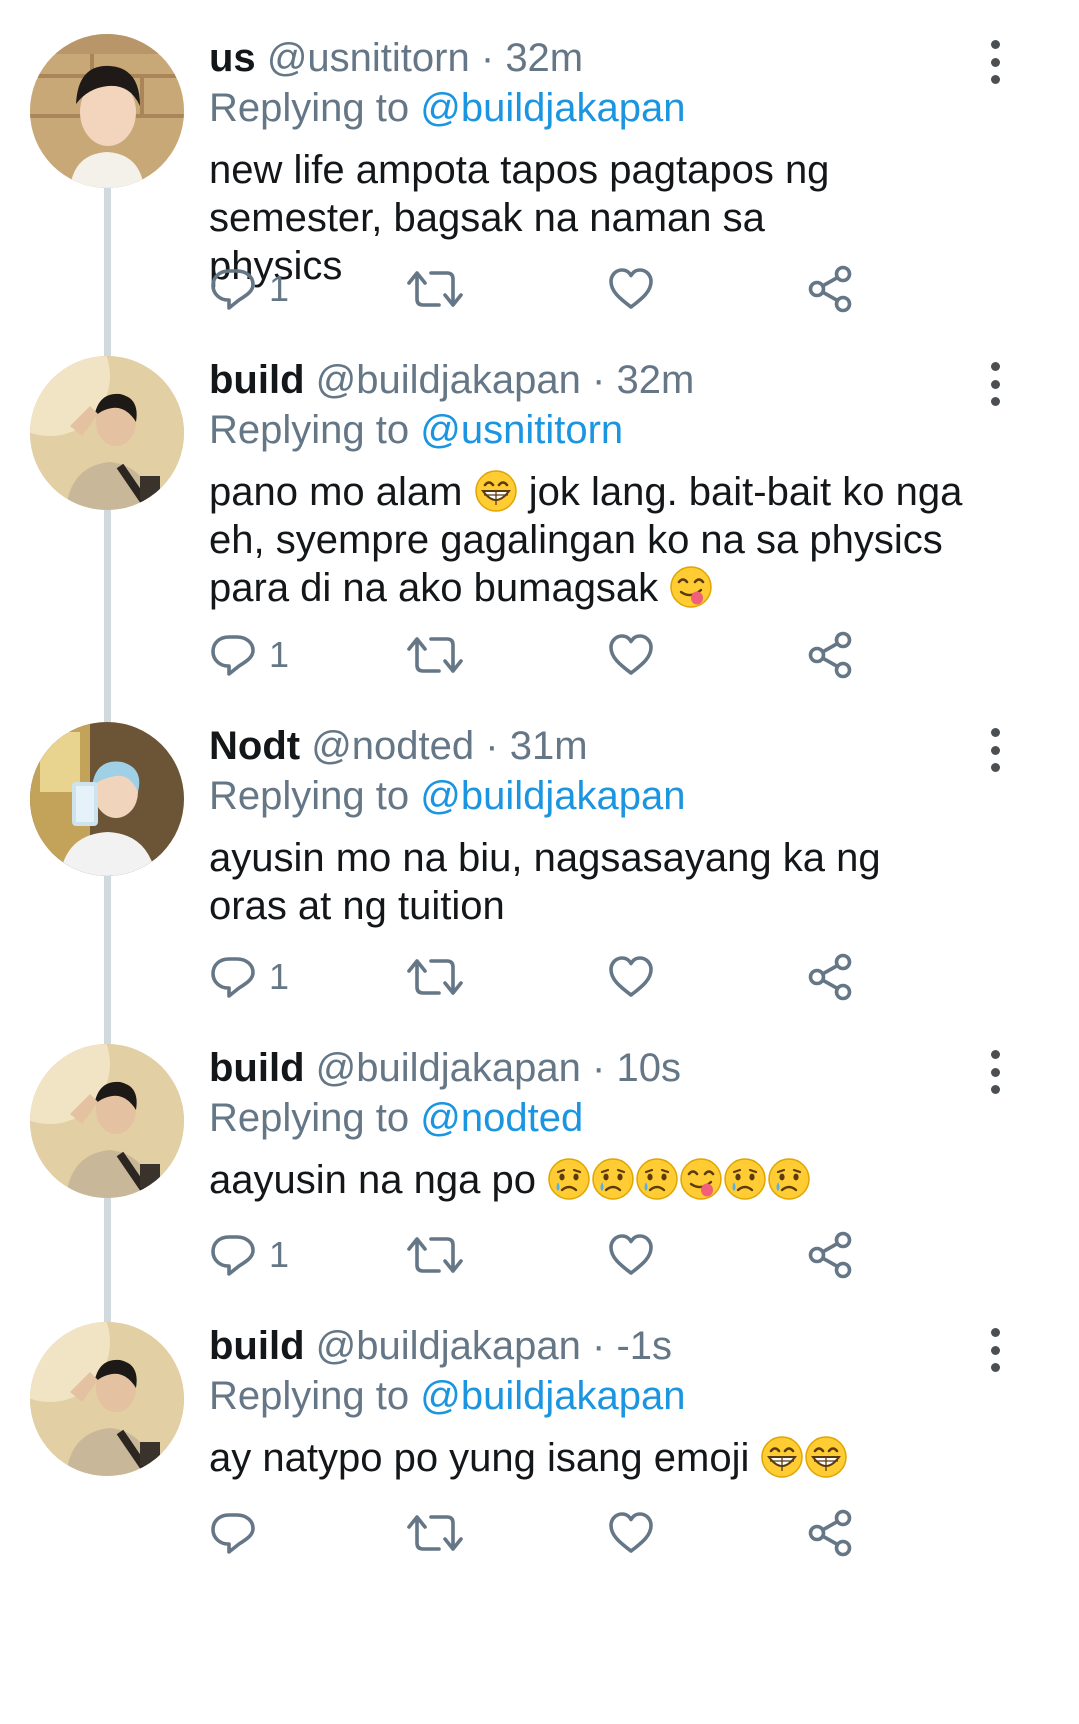 The height and width of the screenshot is (1724, 1079). I want to click on tweet-header: build @buildjakapan · 10s, so click(624, 1068).